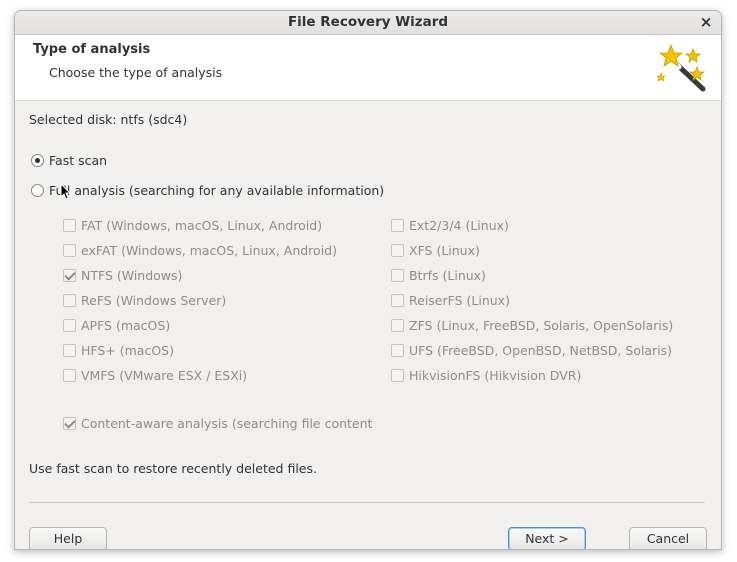 This screenshot has height=562, width=737. Describe the element at coordinates (125, 325) in the screenshot. I see `apfs-label: APFS (macOS)` at that location.